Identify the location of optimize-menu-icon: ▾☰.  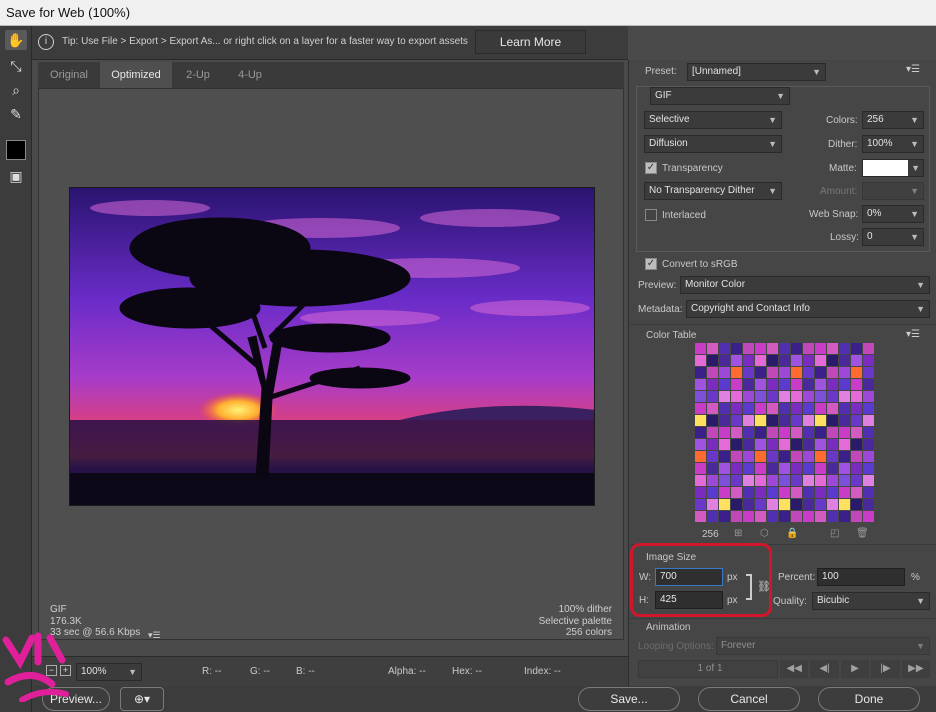
(913, 69).